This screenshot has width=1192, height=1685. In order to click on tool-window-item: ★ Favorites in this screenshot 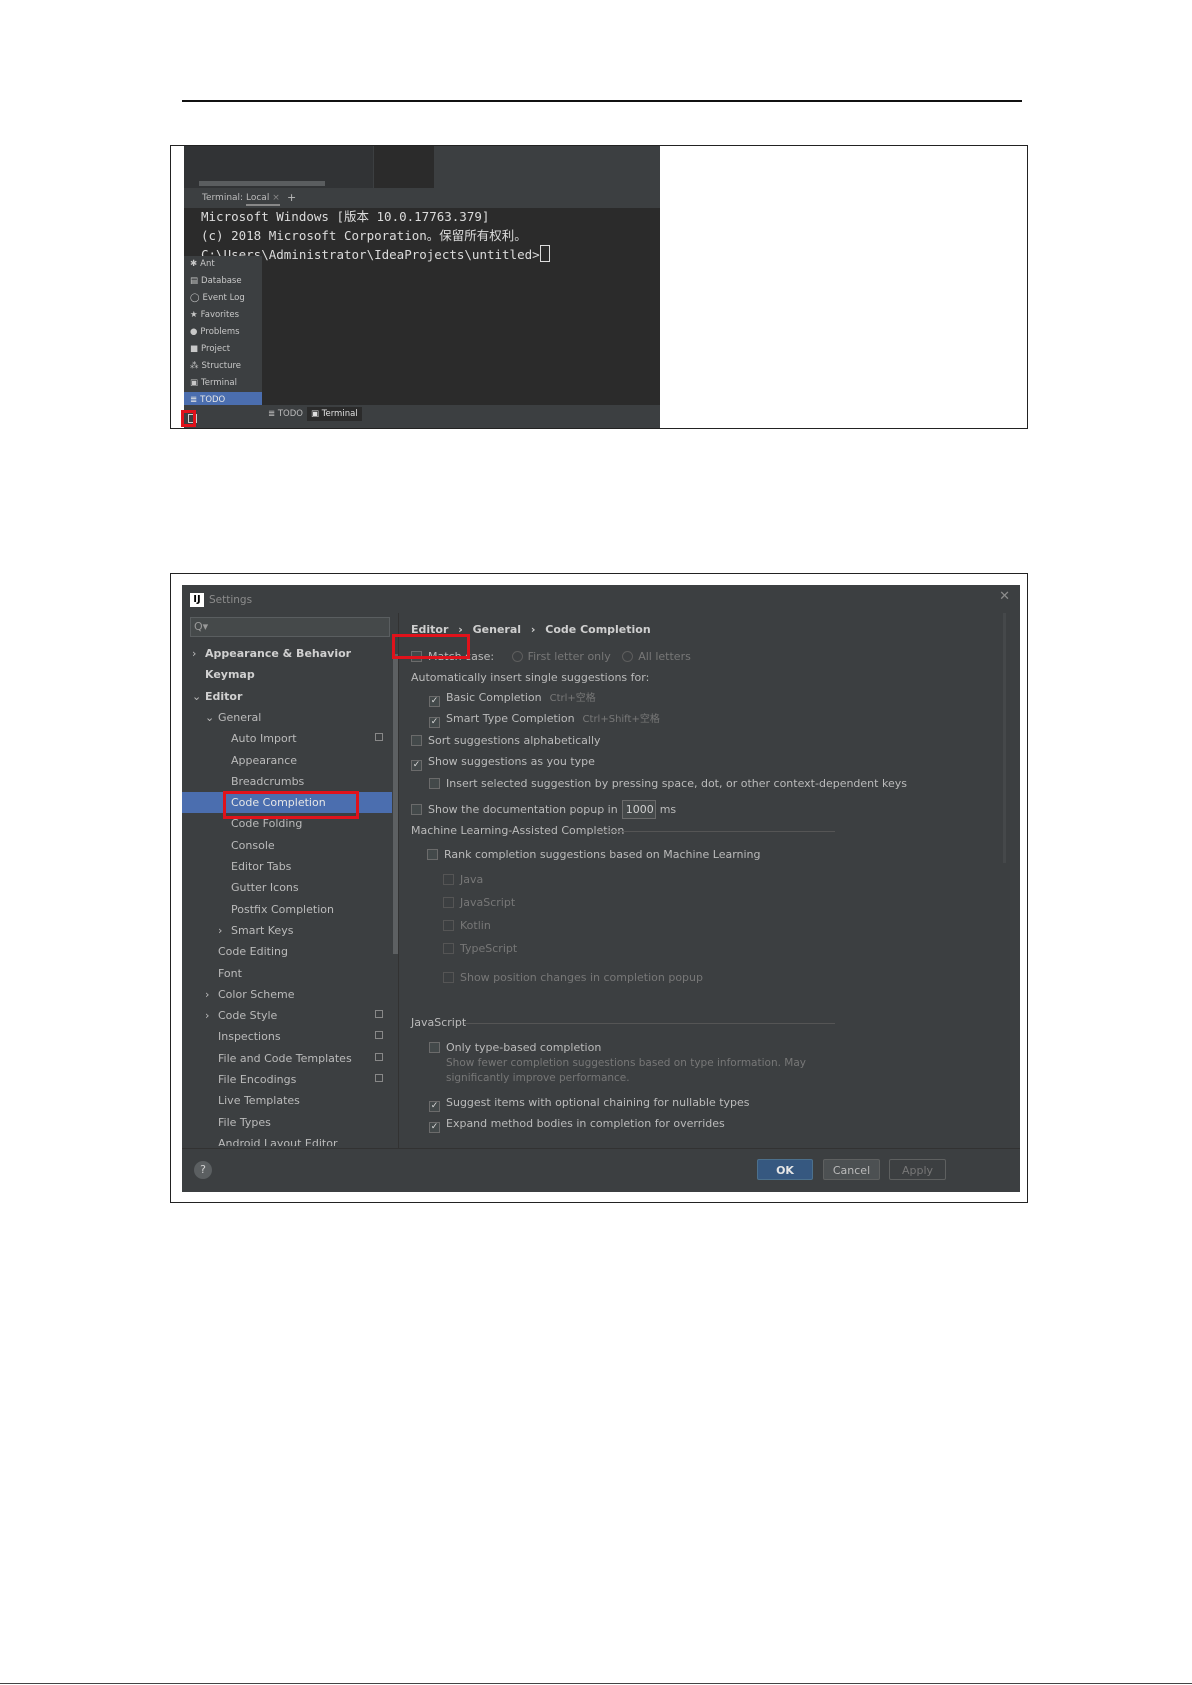, I will do `click(223, 315)`.